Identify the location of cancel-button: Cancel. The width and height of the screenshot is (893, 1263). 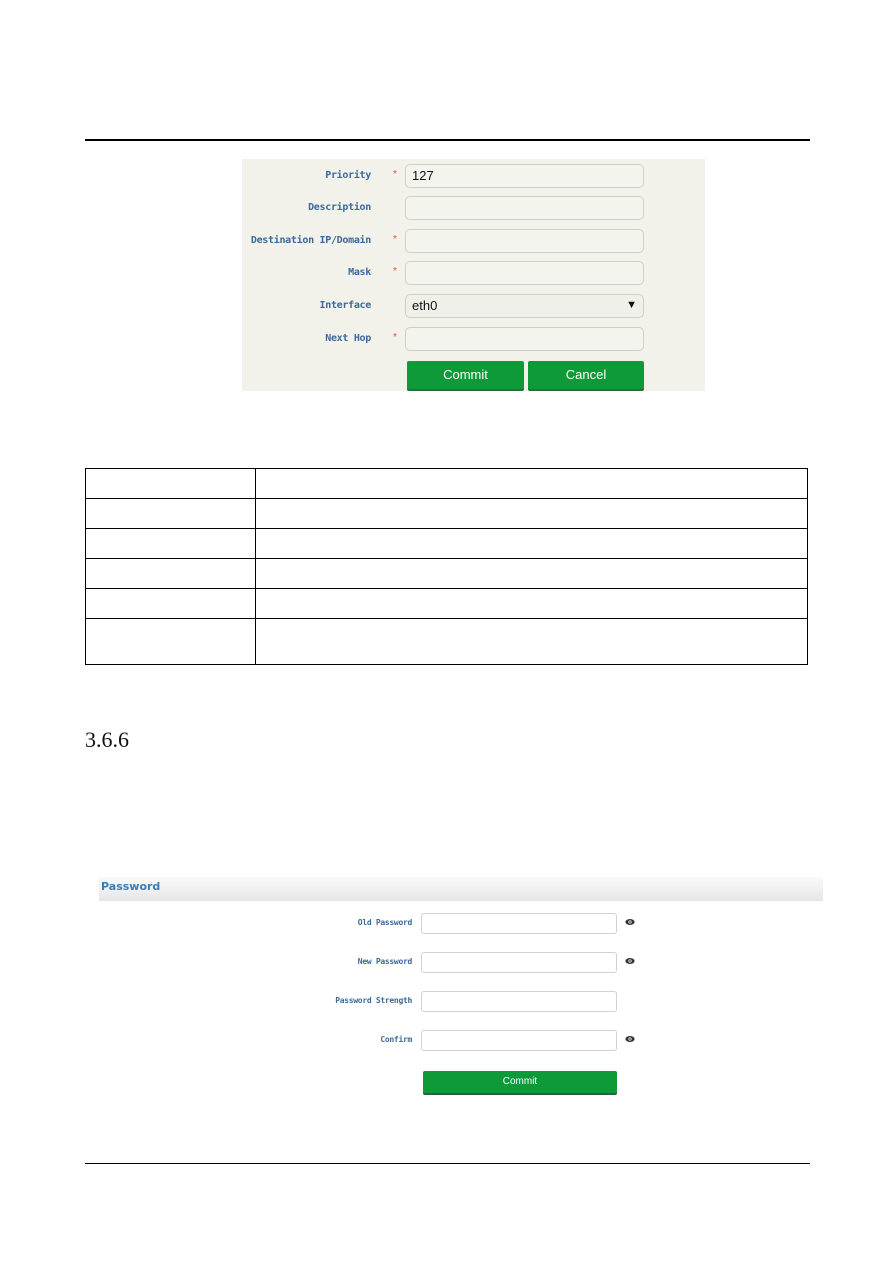
(586, 375).